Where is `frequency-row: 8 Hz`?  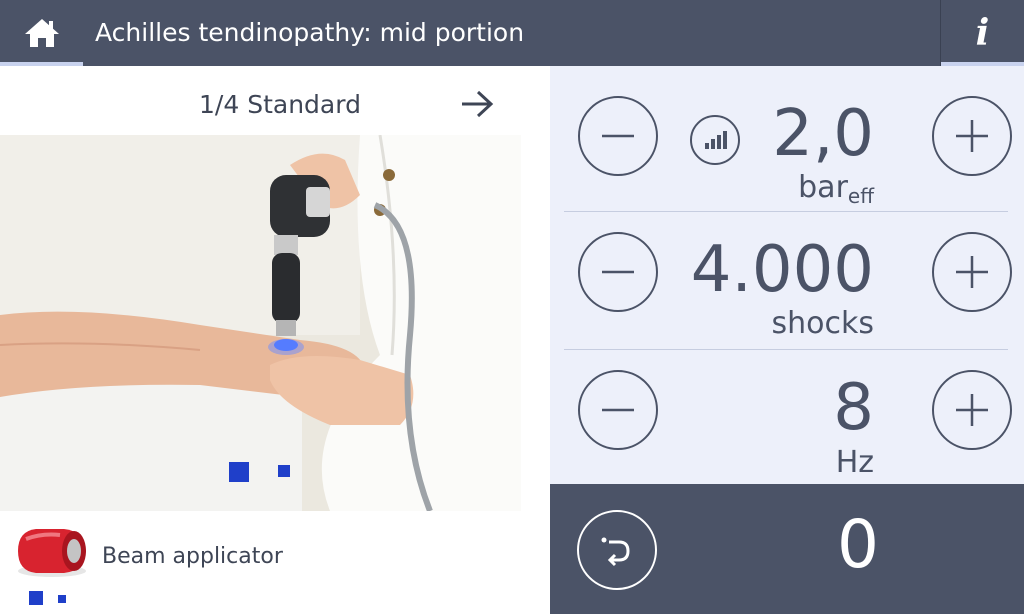 frequency-row: 8 Hz is located at coordinates (787, 411).